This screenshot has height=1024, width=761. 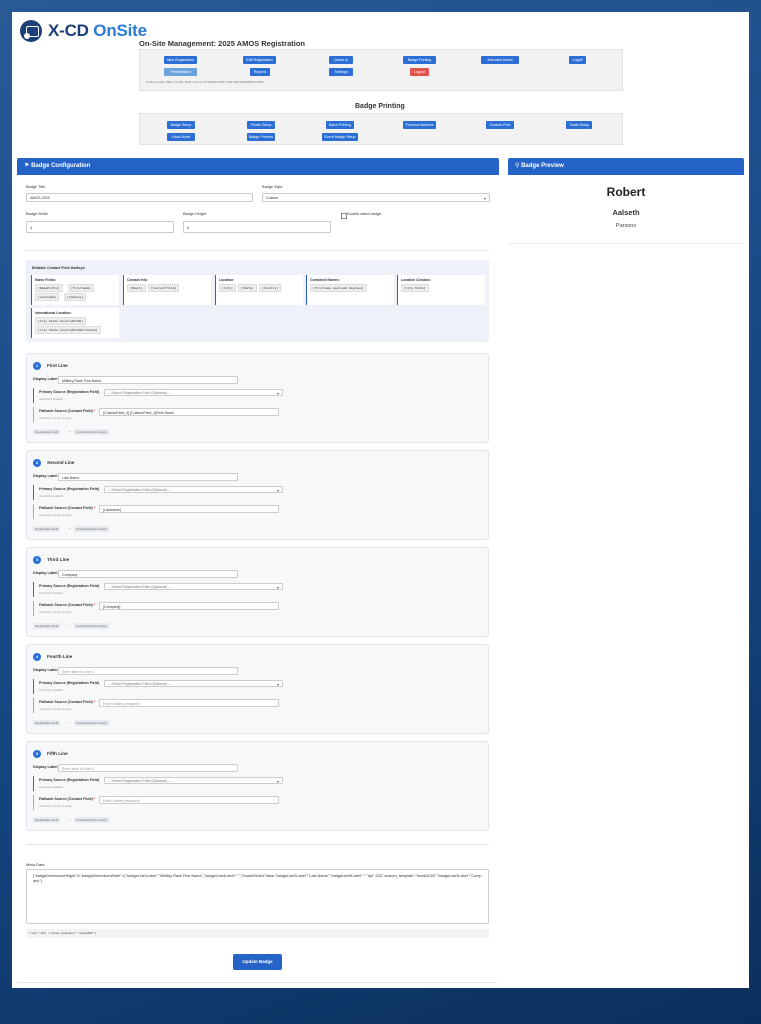 What do you see at coordinates (419, 125) in the screenshot?
I see `previous-batches-button: Previous Batches` at bounding box center [419, 125].